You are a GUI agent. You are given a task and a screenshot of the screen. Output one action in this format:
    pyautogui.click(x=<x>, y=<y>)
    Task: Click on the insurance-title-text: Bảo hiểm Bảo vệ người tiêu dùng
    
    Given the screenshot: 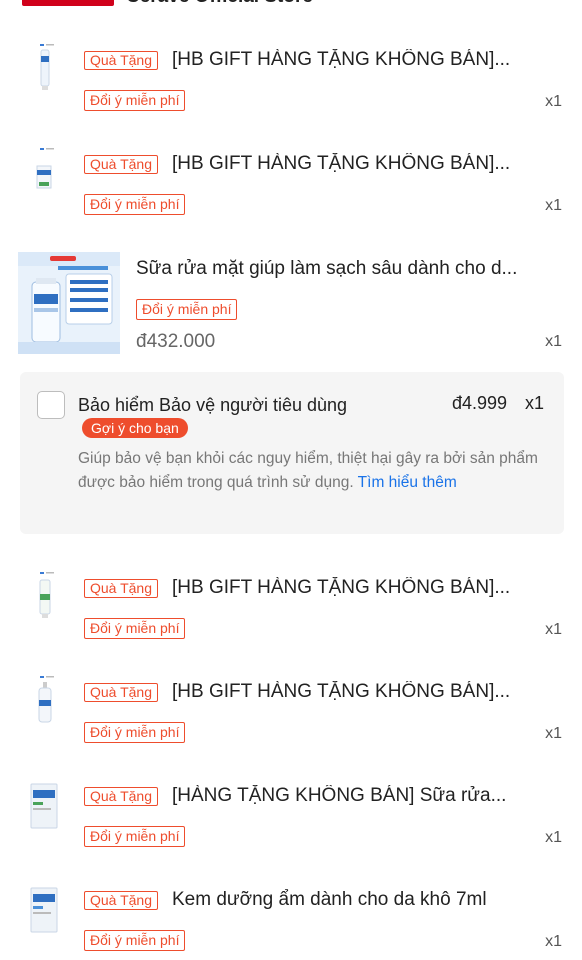 What is the action you would take?
    pyautogui.click(x=213, y=405)
    